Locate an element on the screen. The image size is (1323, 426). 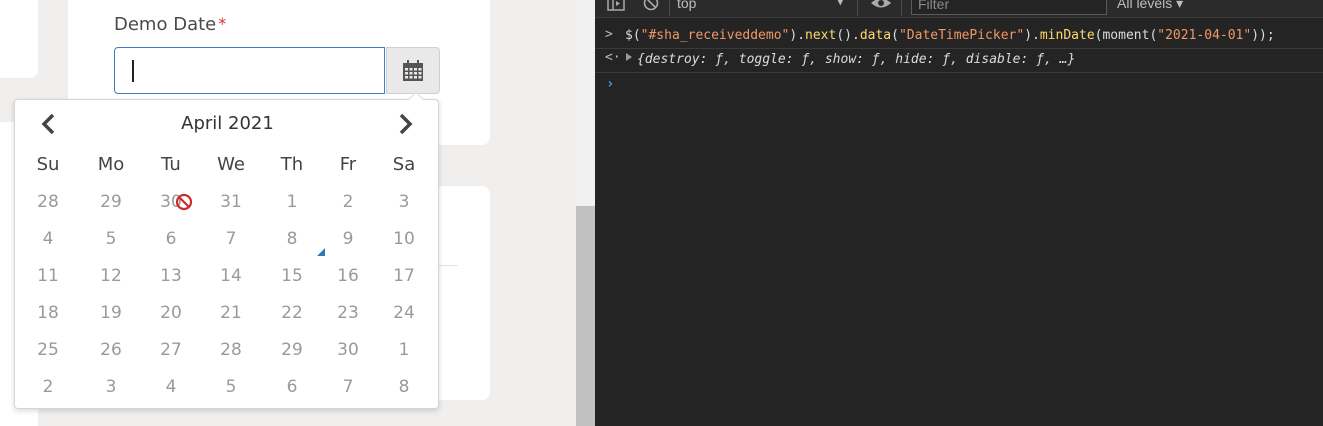
input-chevron-icon: > is located at coordinates (609, 34).